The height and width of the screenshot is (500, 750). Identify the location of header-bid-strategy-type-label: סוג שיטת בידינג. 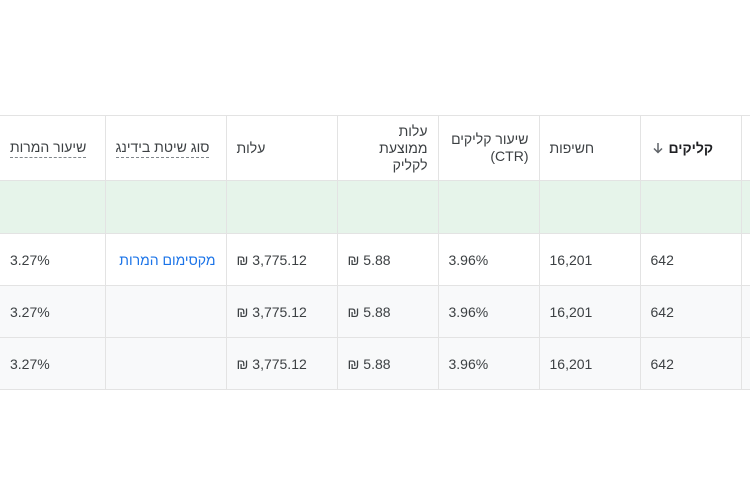
(162, 148).